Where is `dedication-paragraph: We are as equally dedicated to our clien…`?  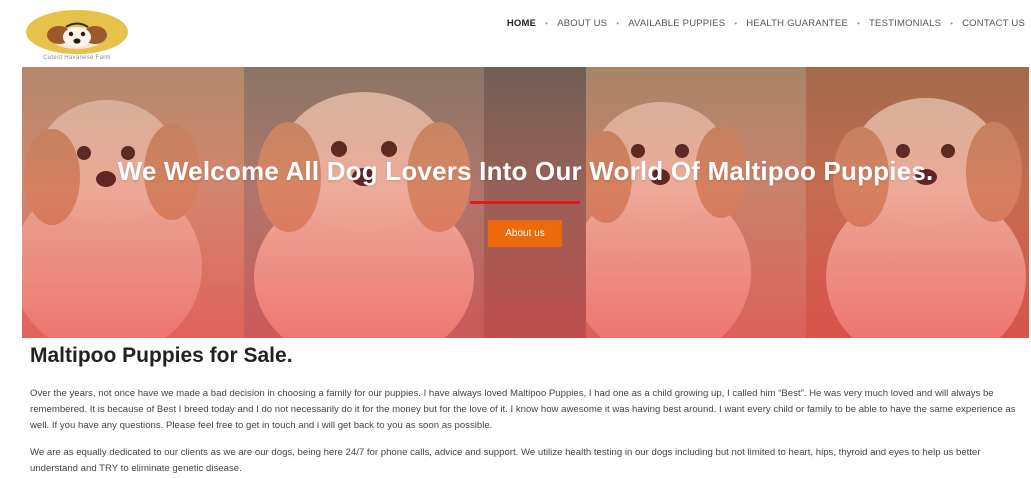
dedication-paragraph: We are as equally dedicated to our clien… is located at coordinates (505, 460).